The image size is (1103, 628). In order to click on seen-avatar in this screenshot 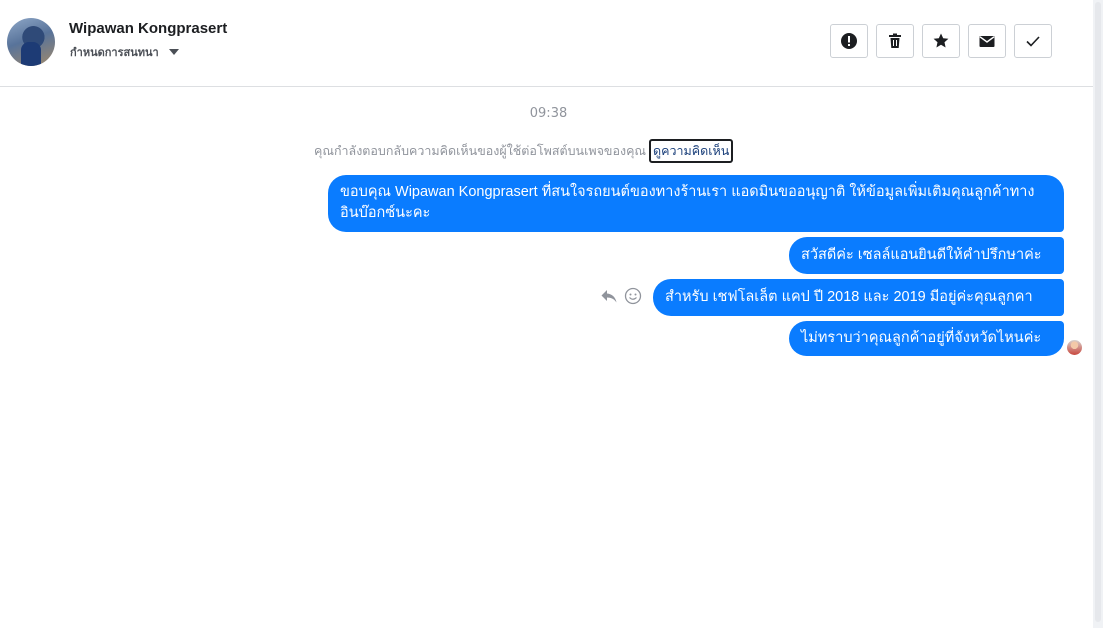, I will do `click(1074, 347)`.